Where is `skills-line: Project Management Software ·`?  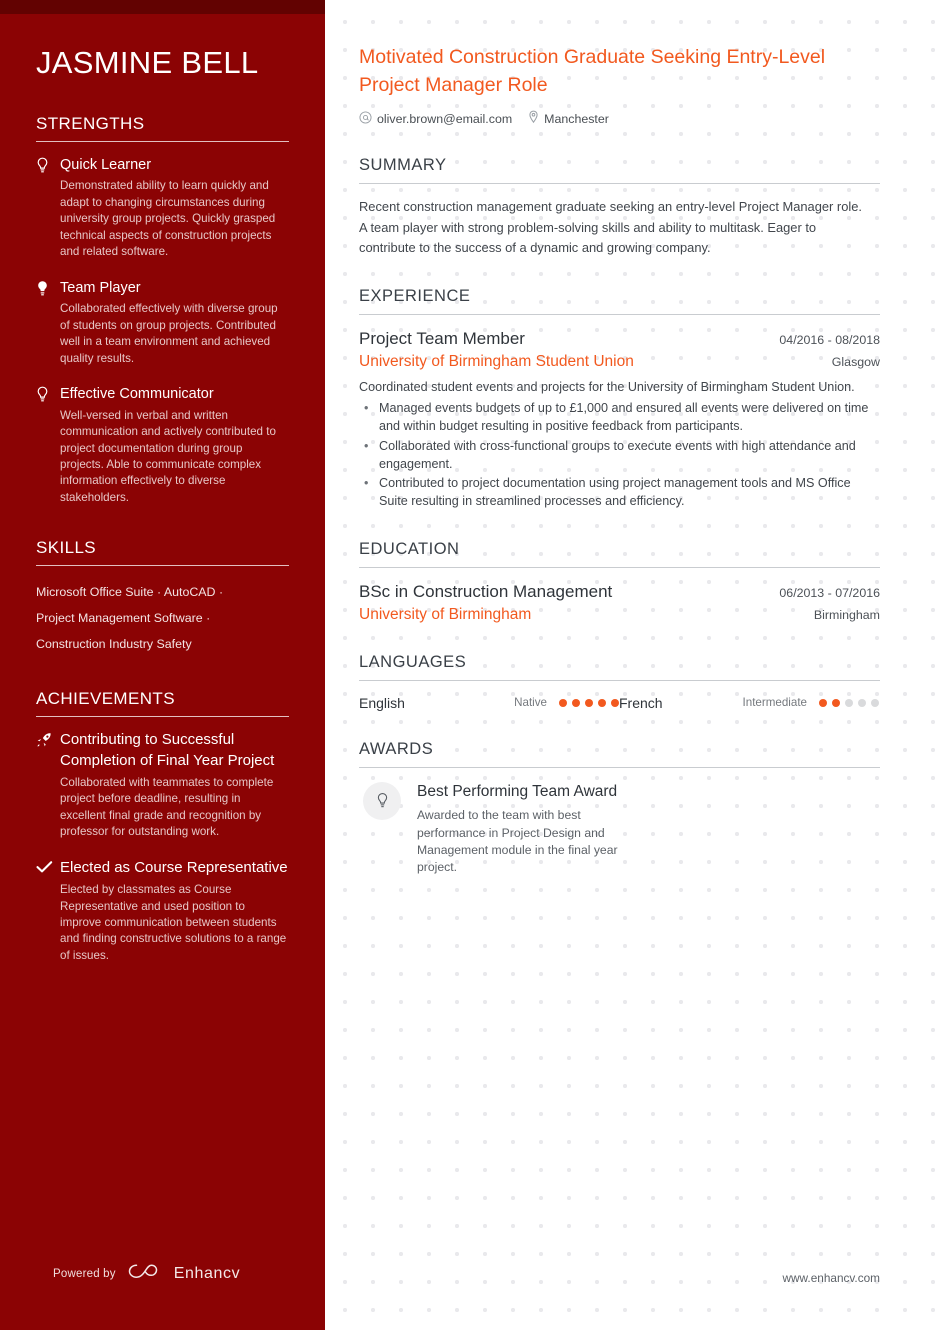
skills-line: Project Management Software · is located at coordinates (123, 618).